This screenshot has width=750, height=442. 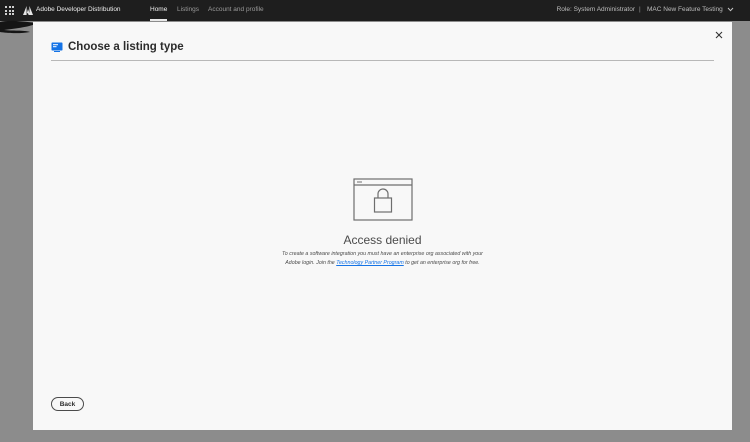 I want to click on back-button: Back, so click(x=67, y=404).